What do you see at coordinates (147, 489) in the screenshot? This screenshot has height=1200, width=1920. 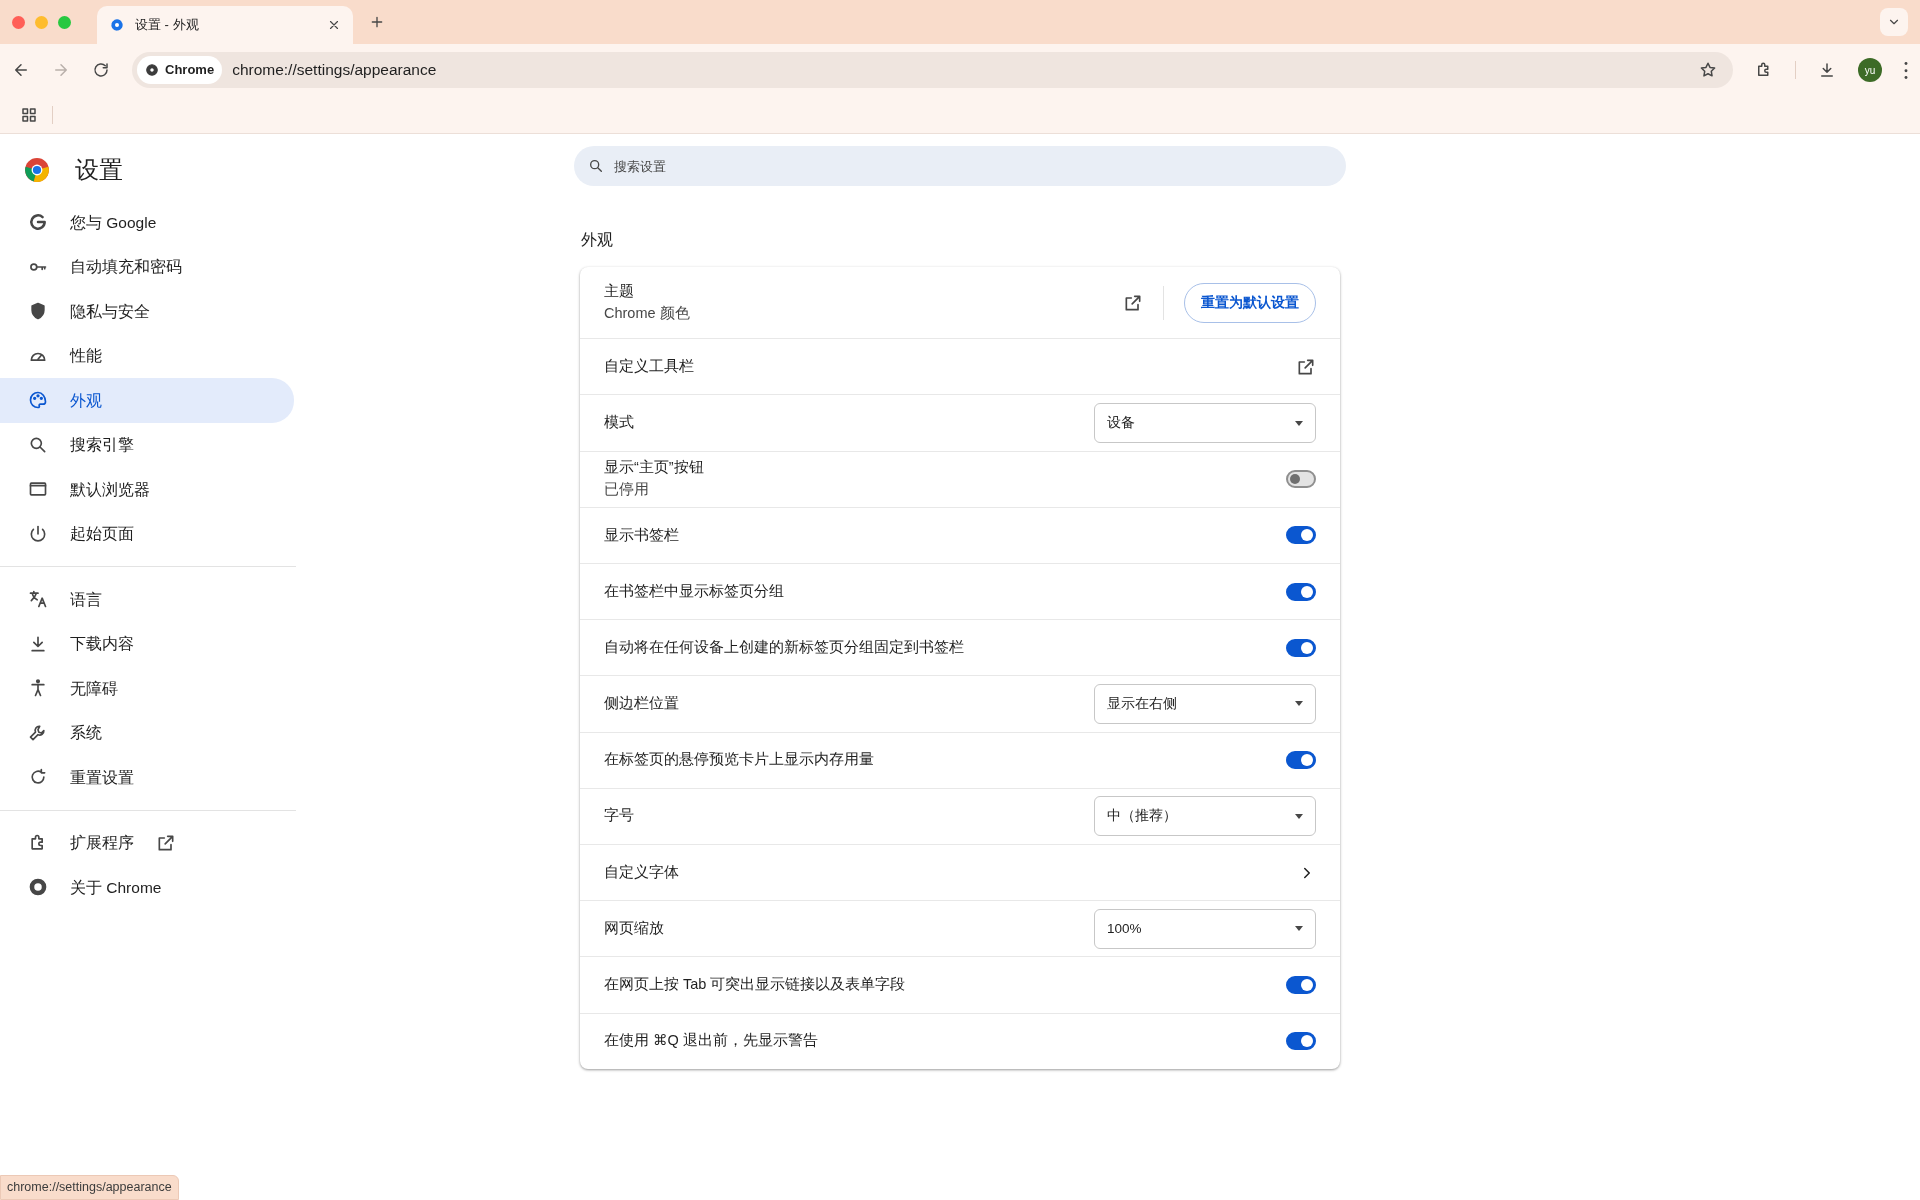 I see `sidebar-item: 默认浏览器` at bounding box center [147, 489].